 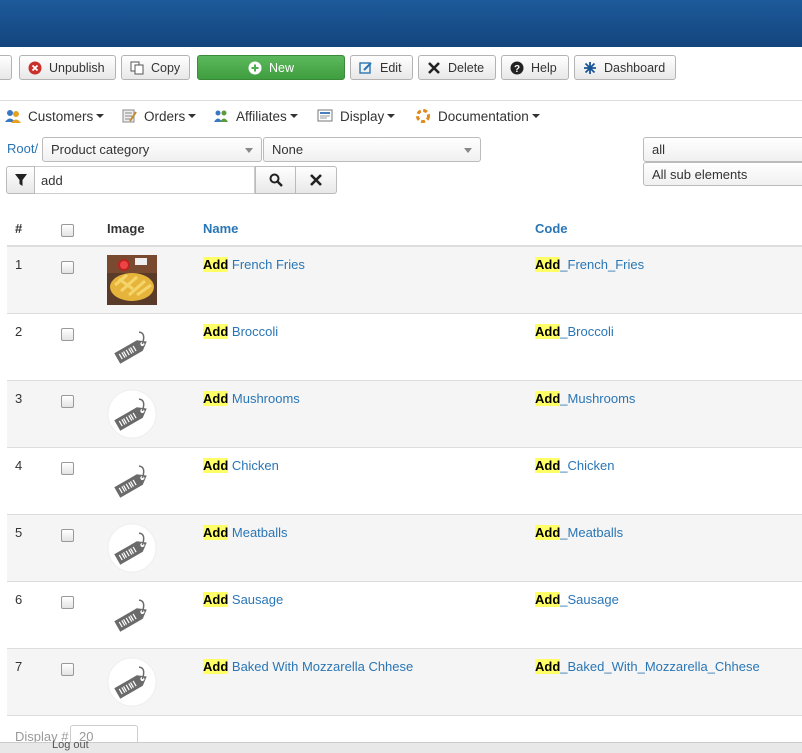 What do you see at coordinates (404, 414) in the screenshot?
I see `table-row: 3 Add Mushrooms Add_Mushrooms` at bounding box center [404, 414].